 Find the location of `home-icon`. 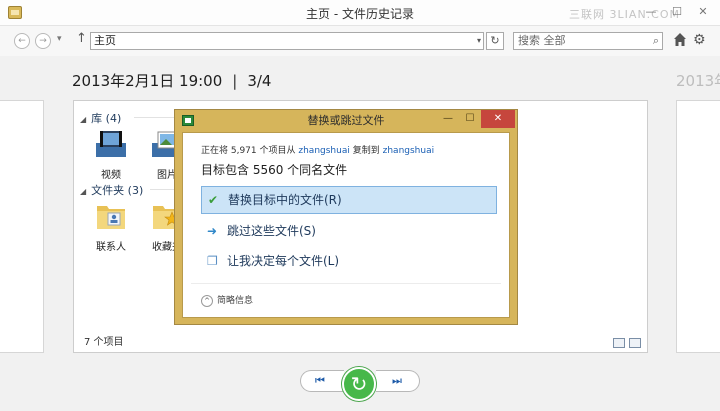

home-icon is located at coordinates (680, 40).